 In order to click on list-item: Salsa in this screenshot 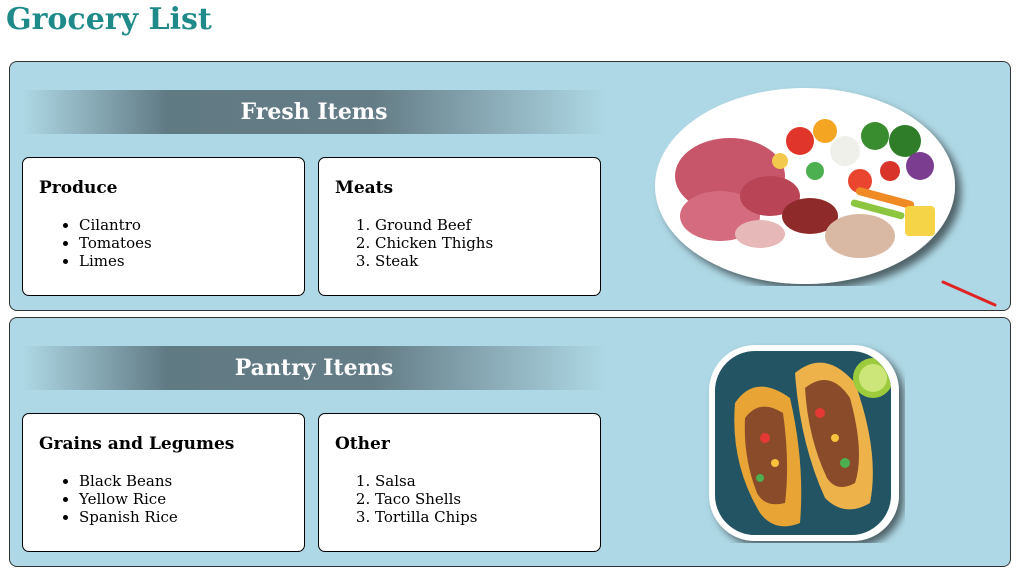, I will do `click(426, 481)`.